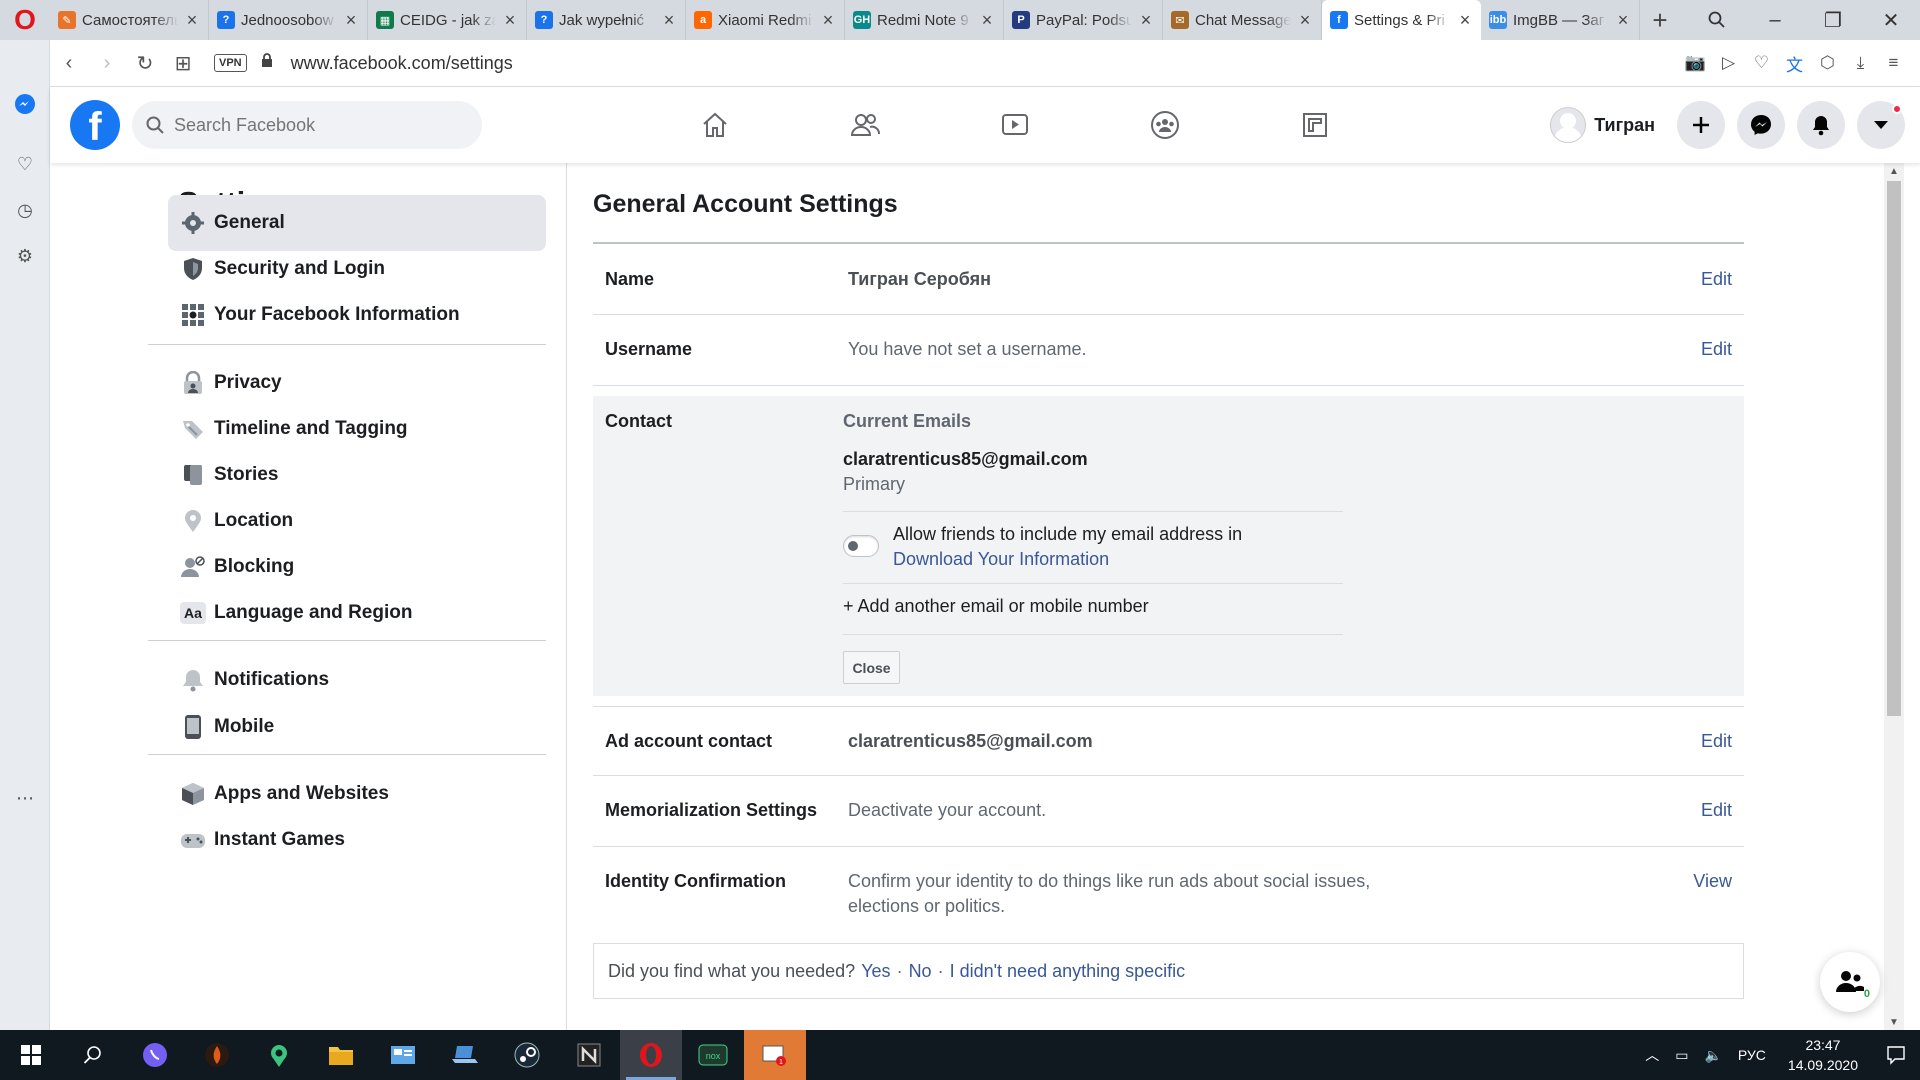 The image size is (1920, 1080). Describe the element at coordinates (403, 1055) in the screenshot. I see `control-panel-icon` at that location.